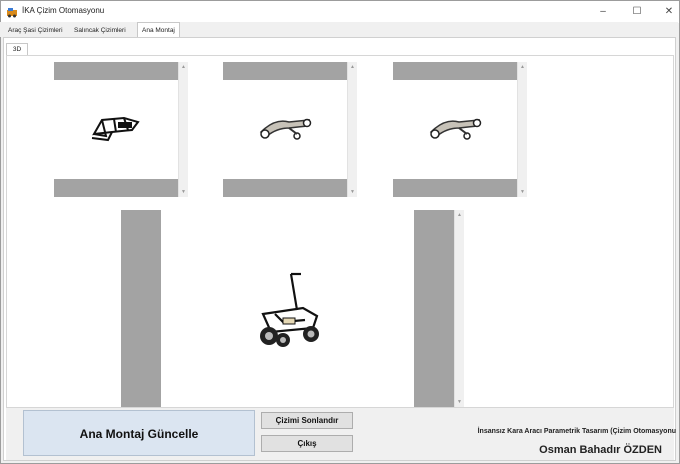  I want to click on lower-arm-preview: ▲ ▼, so click(460, 129).